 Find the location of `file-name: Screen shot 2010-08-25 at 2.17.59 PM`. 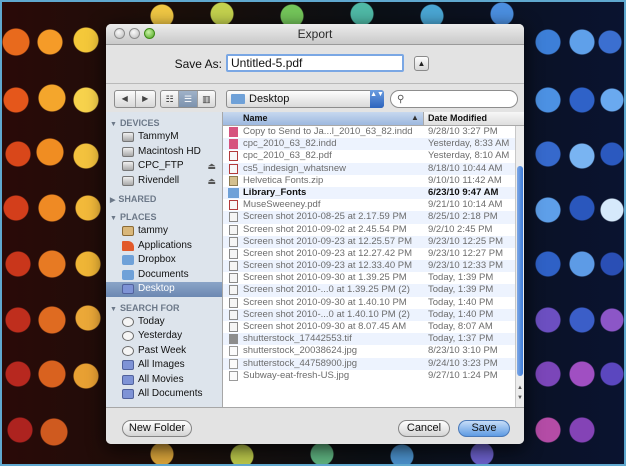

file-name: Screen shot 2010-08-25 at 2.17.59 PM is located at coordinates (325, 217).